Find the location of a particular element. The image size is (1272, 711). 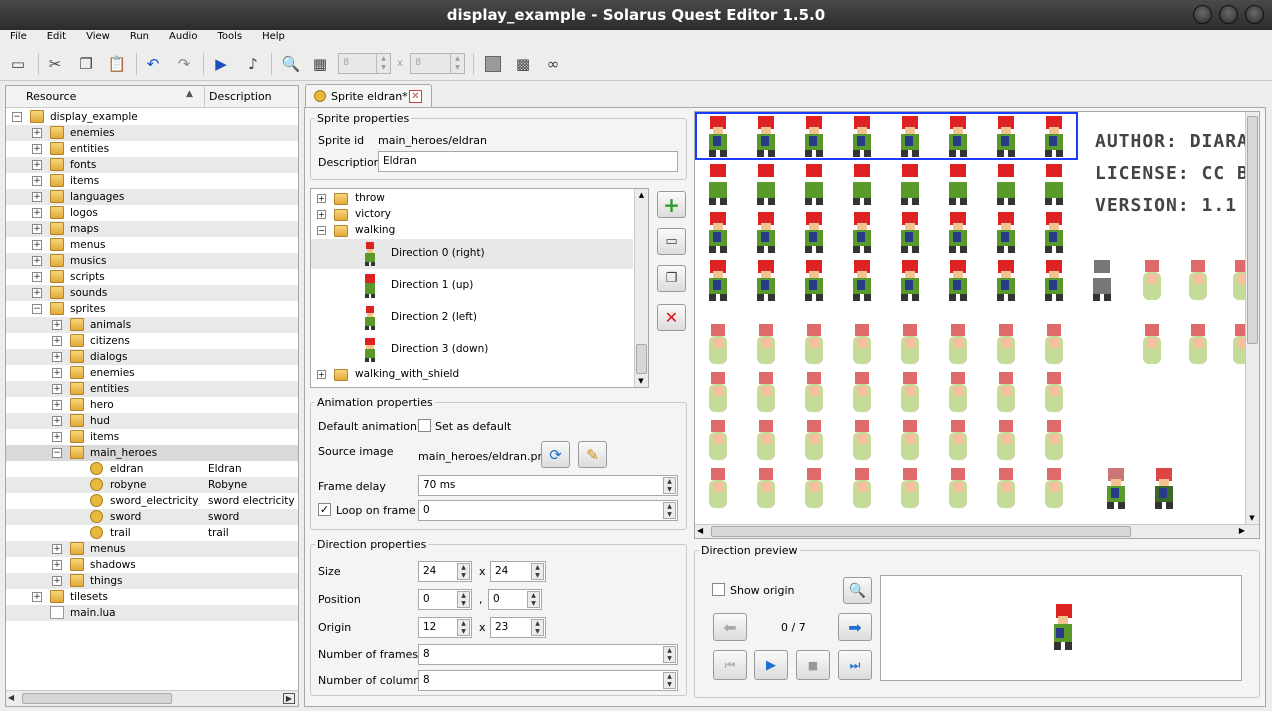

anim-throw: + throw is located at coordinates (472, 199).